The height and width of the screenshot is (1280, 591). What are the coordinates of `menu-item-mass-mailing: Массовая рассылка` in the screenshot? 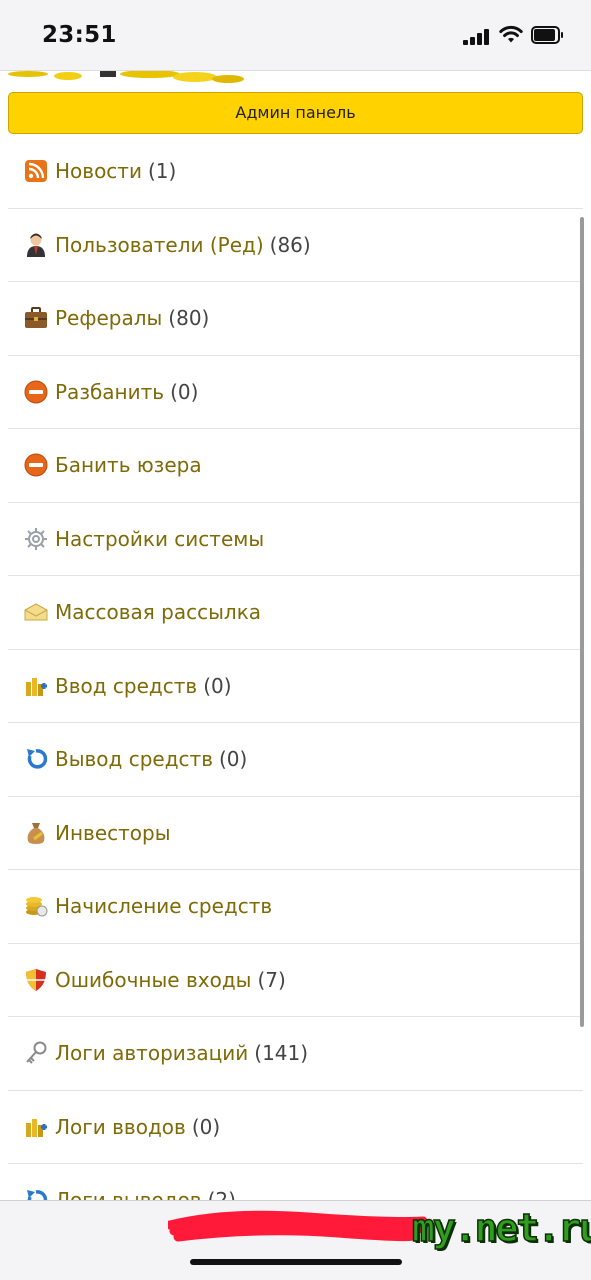 It's located at (295, 613).